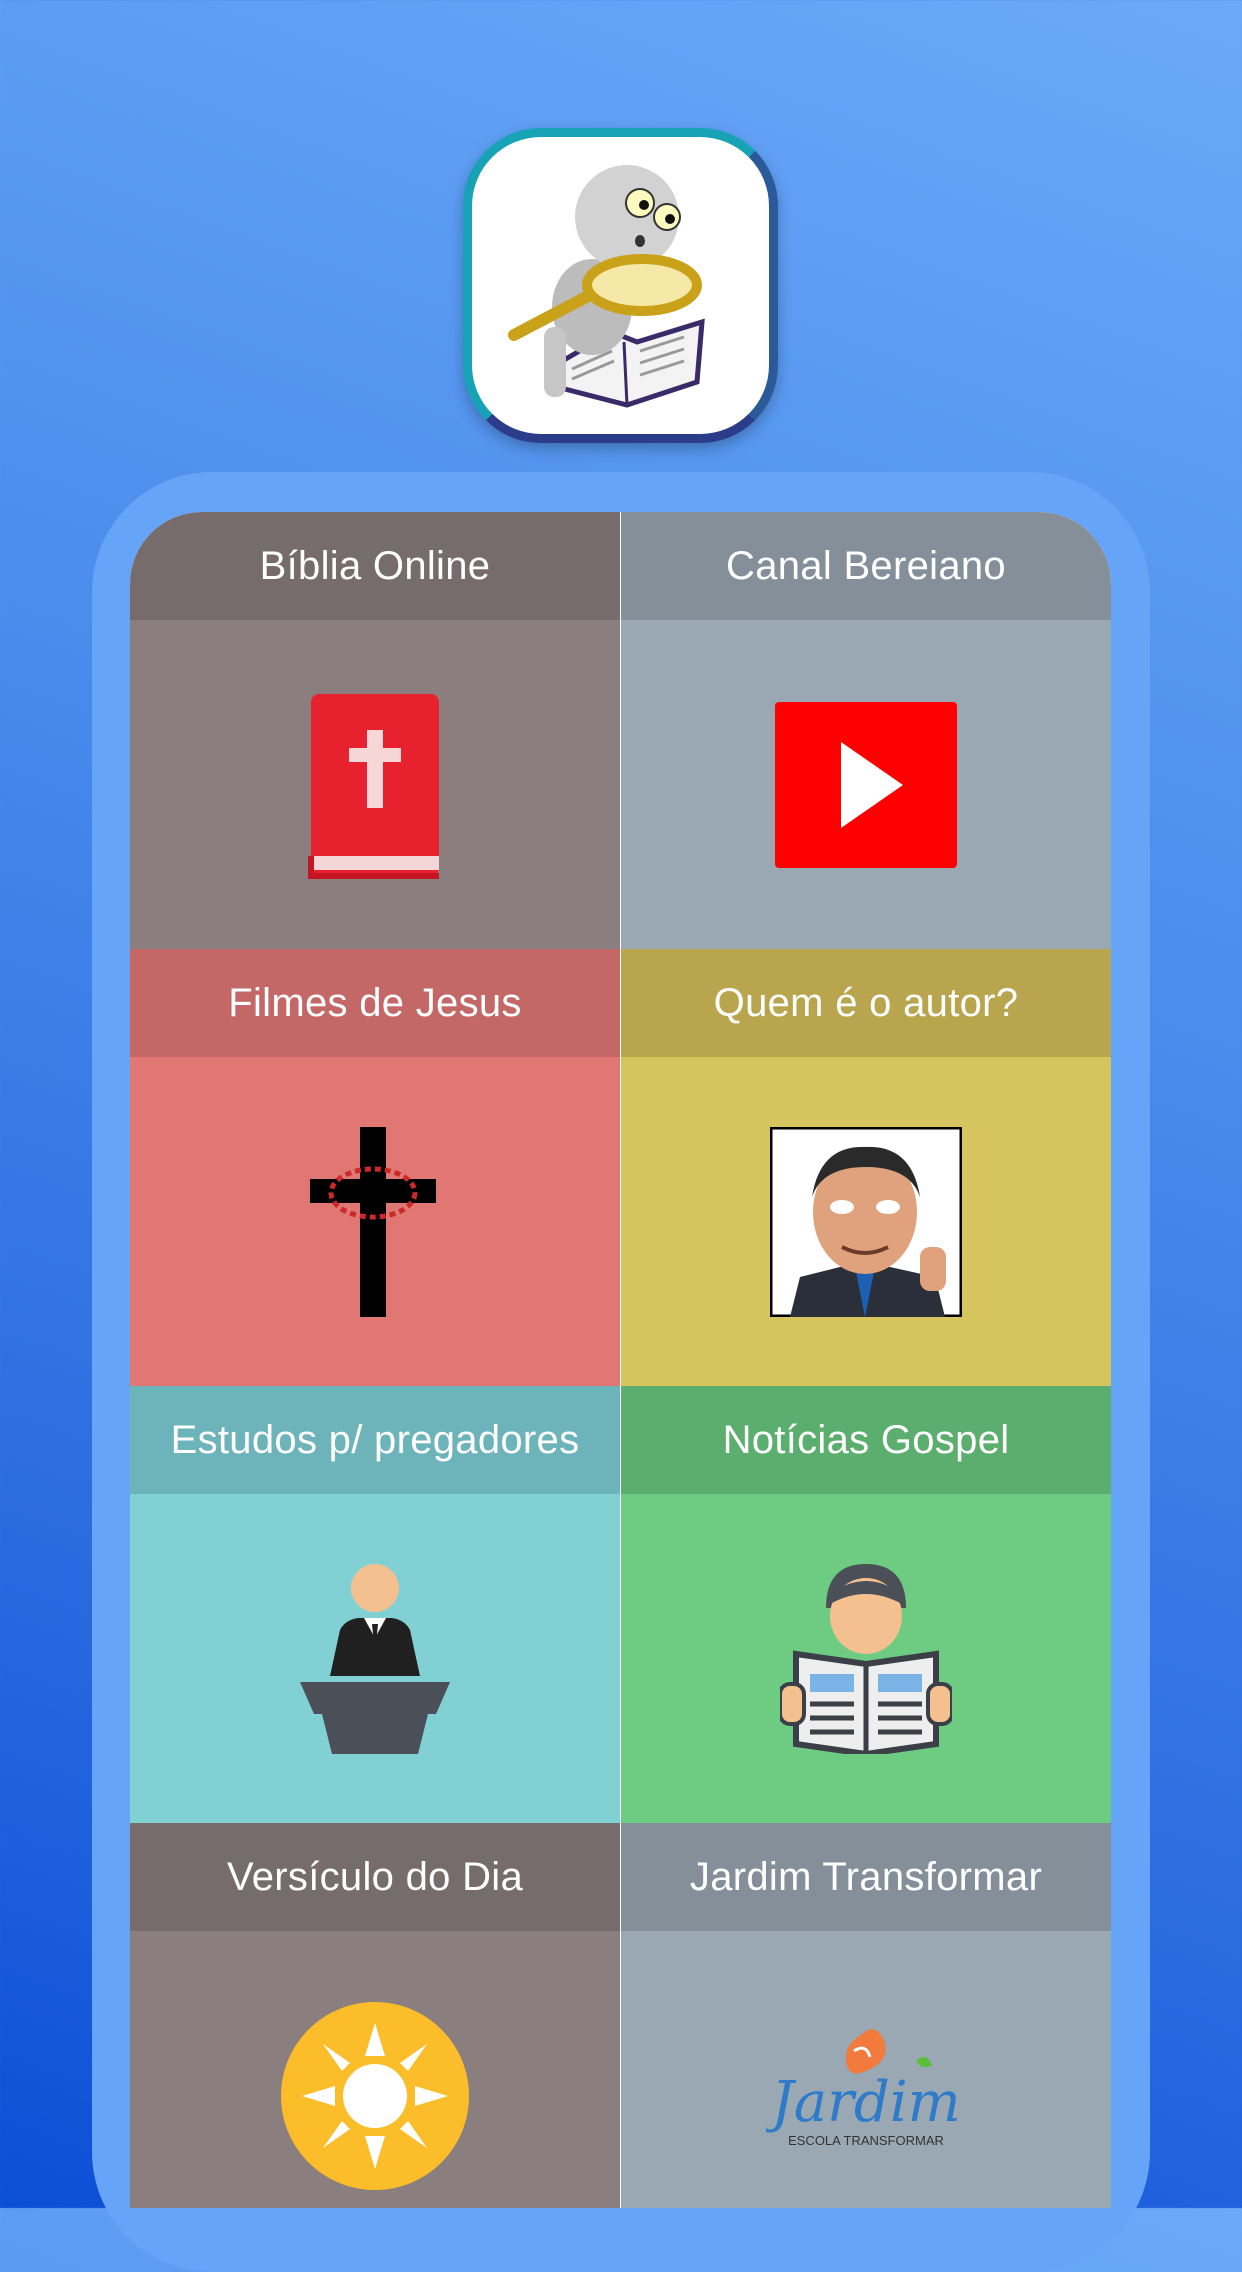 This screenshot has width=1242, height=2272. I want to click on tile-label: Jardim Transformar, so click(866, 1877).